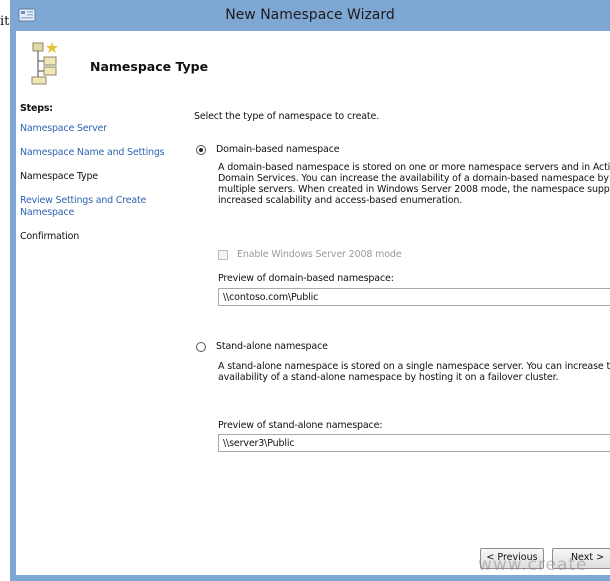  What do you see at coordinates (50, 236) in the screenshot?
I see `step-confirmation: Confirmation` at bounding box center [50, 236].